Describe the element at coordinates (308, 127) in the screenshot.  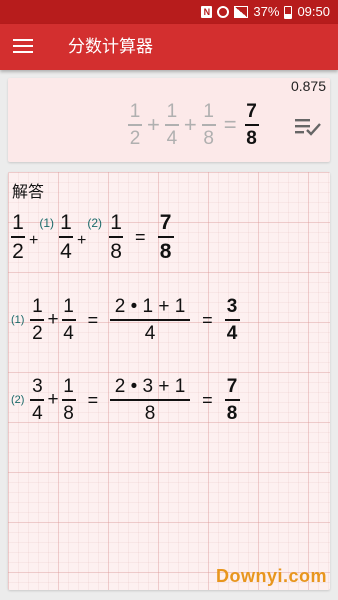
I see `list-check-icon` at that location.